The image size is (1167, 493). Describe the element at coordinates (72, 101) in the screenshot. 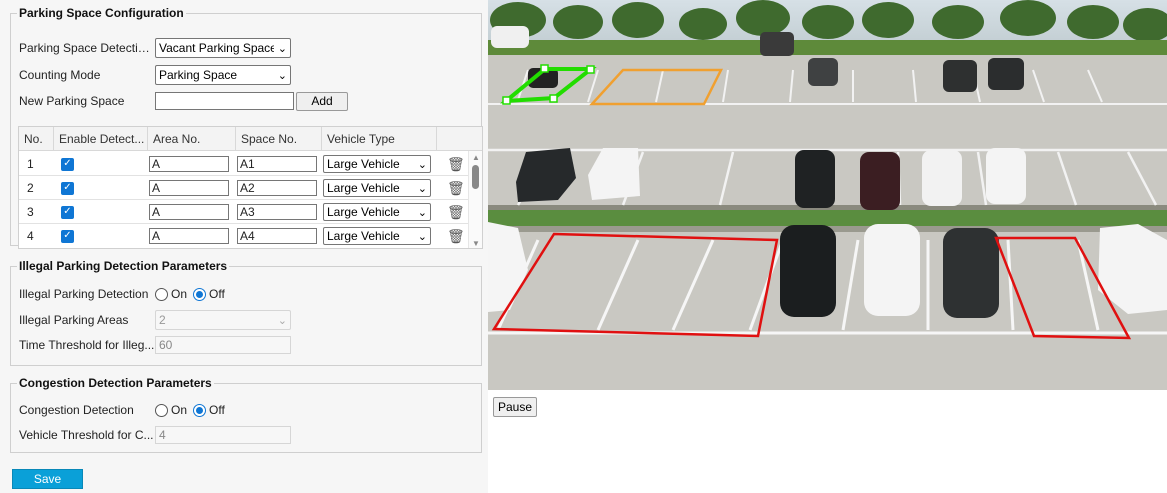

I see `new-space-label: New Parking Space` at that location.